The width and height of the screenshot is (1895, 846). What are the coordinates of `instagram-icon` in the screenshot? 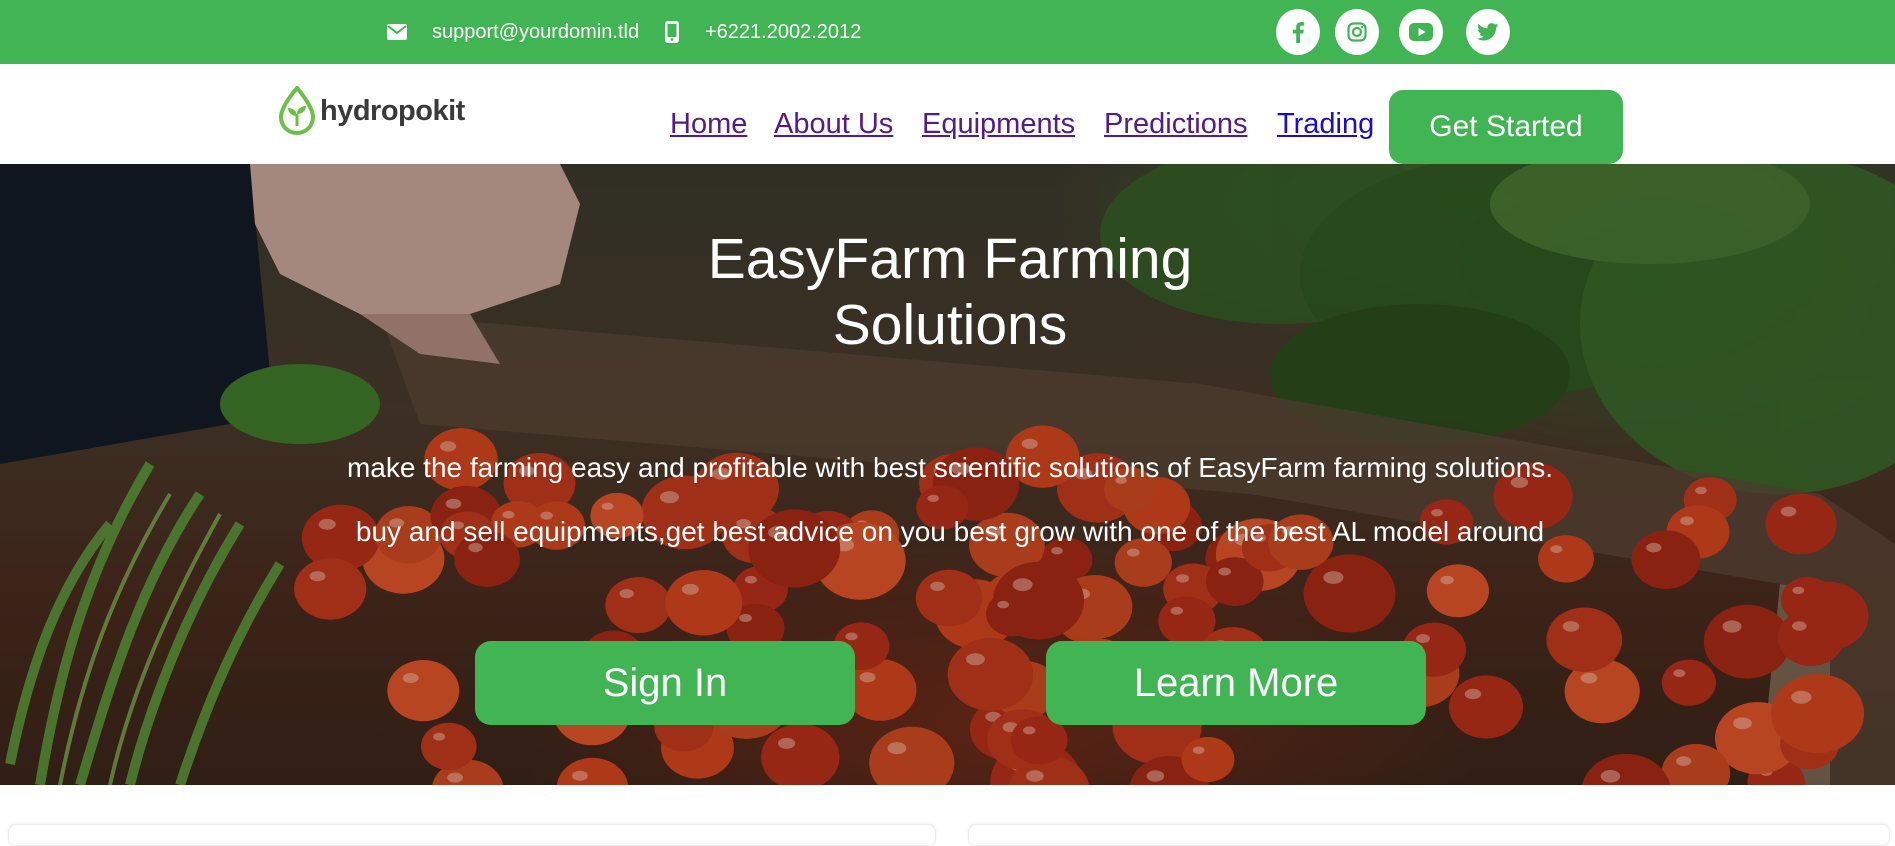 It's located at (1357, 32).